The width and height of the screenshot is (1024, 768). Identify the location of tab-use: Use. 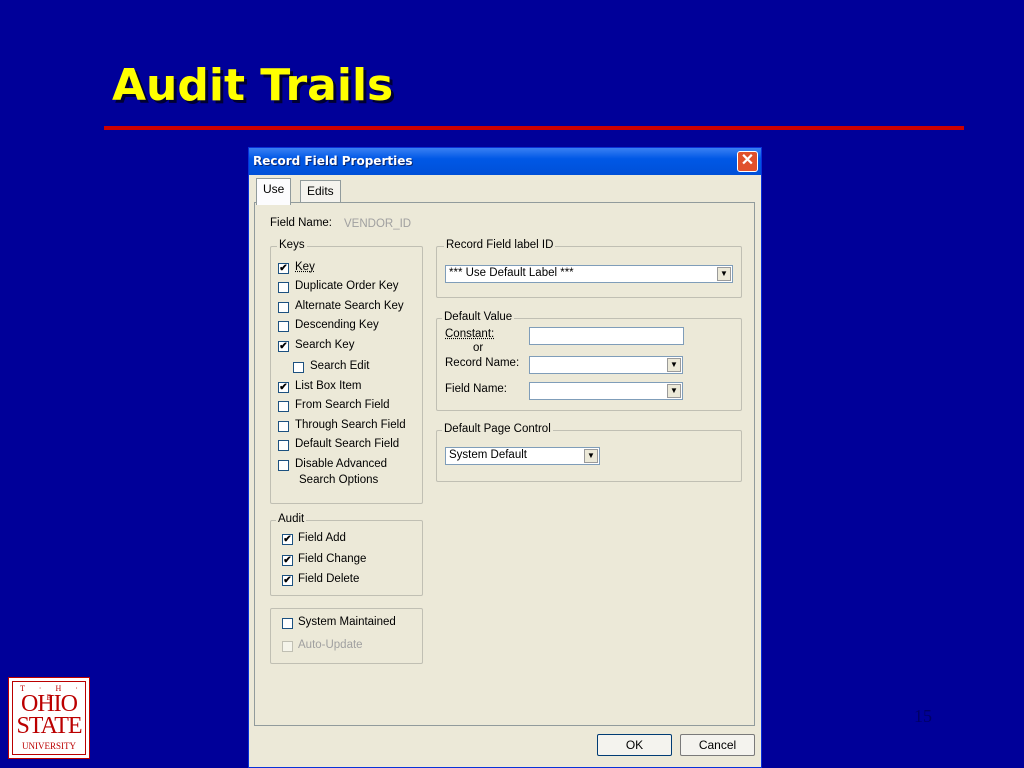
(274, 191).